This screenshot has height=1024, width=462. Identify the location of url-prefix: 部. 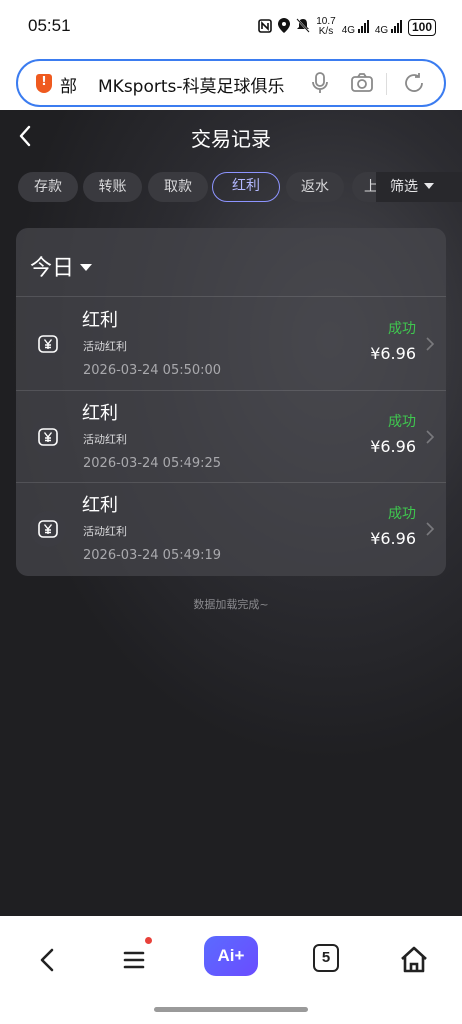
(68, 87).